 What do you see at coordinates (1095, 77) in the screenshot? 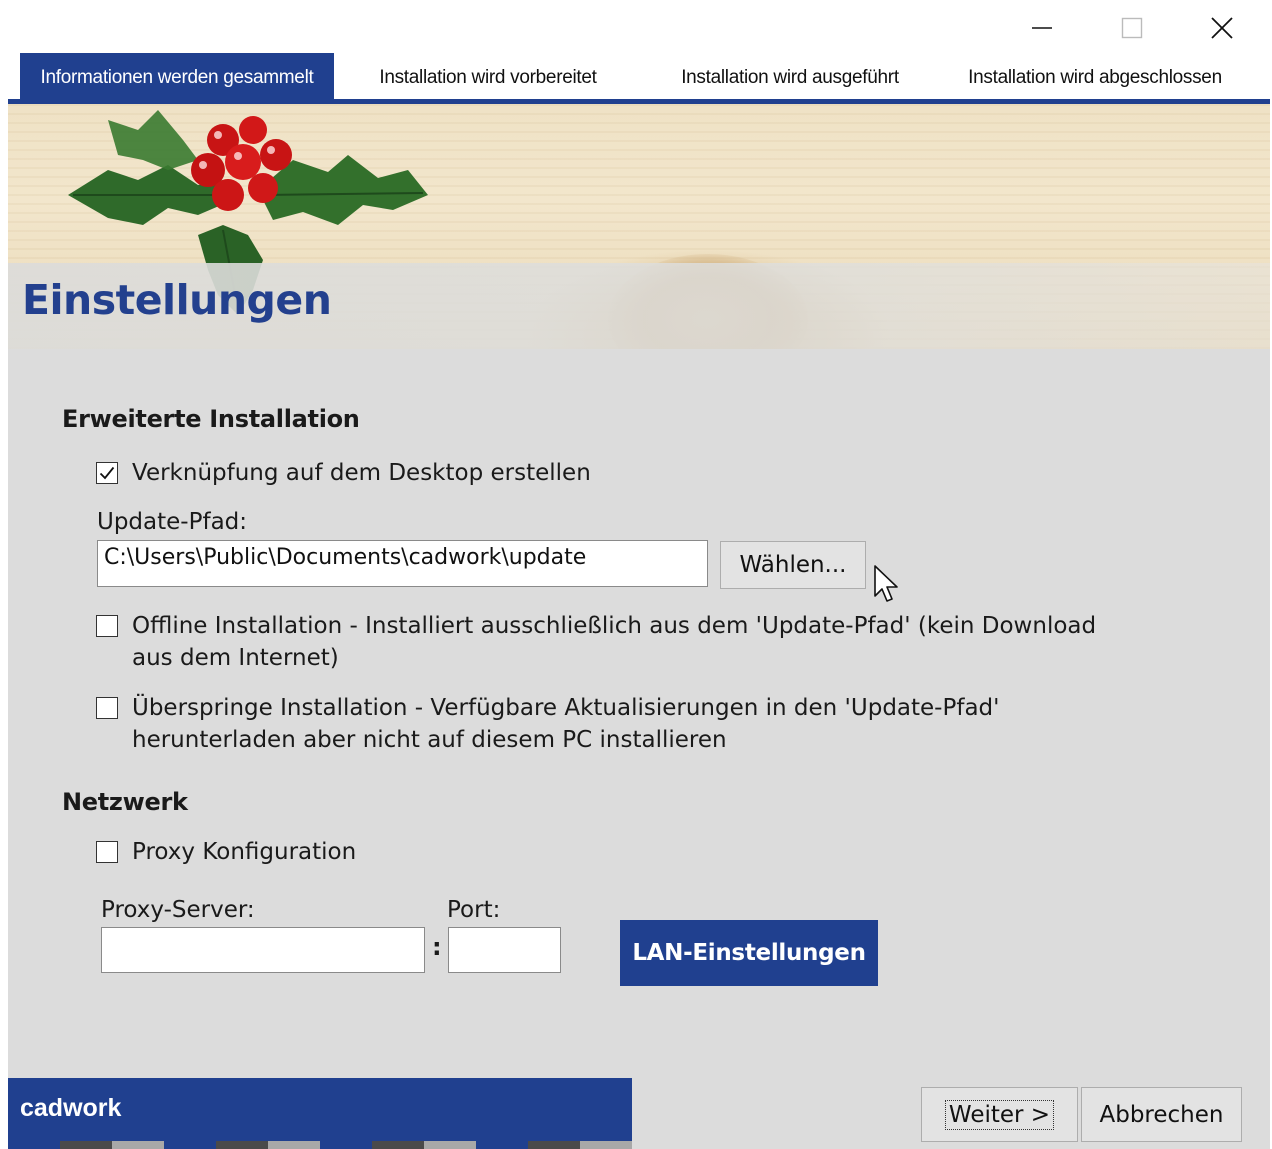
I see `tab-abgeschlossen: Installation wird abgeschlossen` at bounding box center [1095, 77].